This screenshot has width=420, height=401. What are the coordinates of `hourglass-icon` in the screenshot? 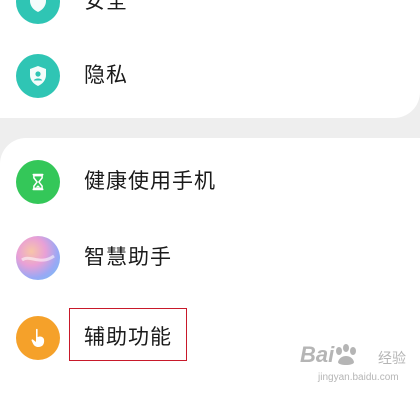 It's located at (38, 182).